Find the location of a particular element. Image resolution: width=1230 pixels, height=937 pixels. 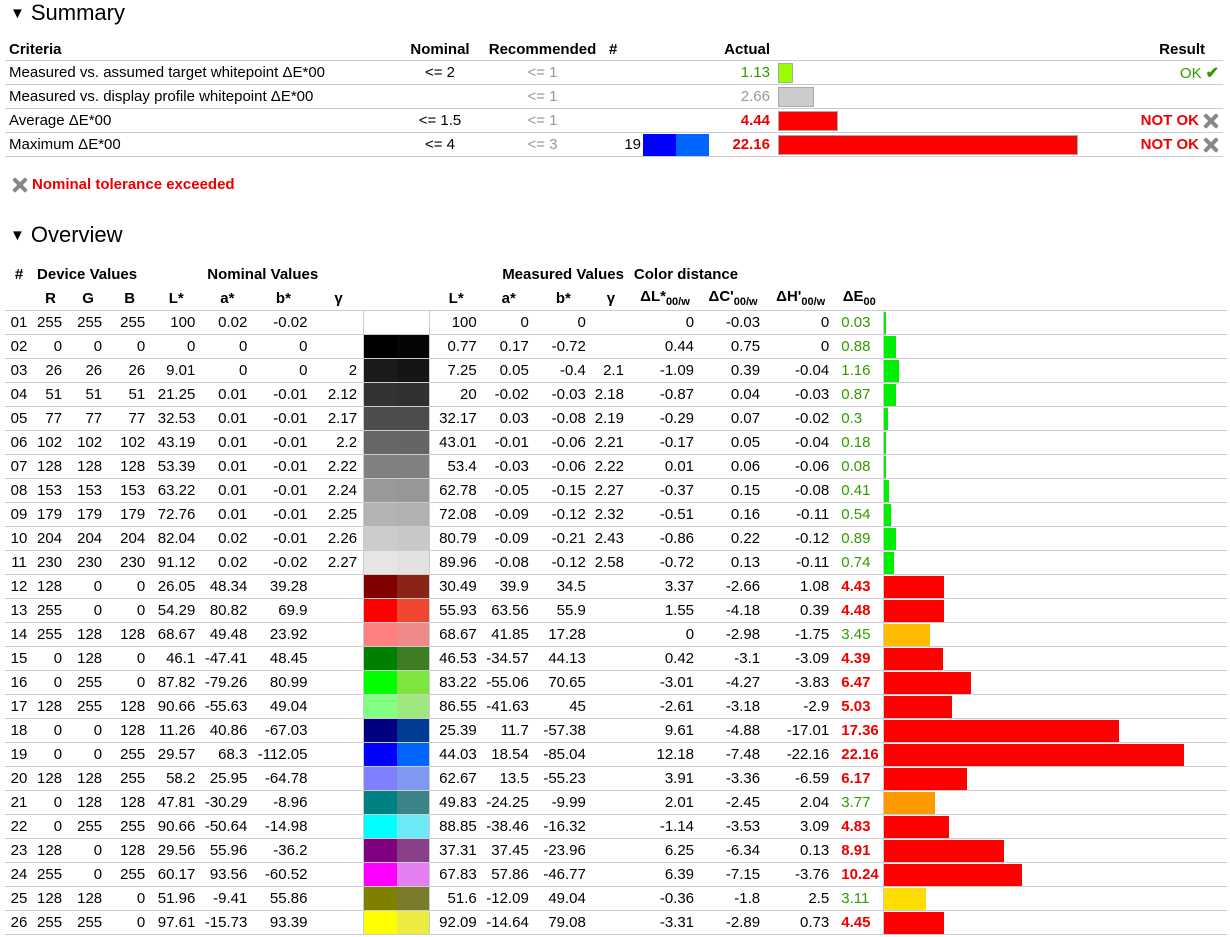

measured-b: 55.9 is located at coordinates (571, 610).